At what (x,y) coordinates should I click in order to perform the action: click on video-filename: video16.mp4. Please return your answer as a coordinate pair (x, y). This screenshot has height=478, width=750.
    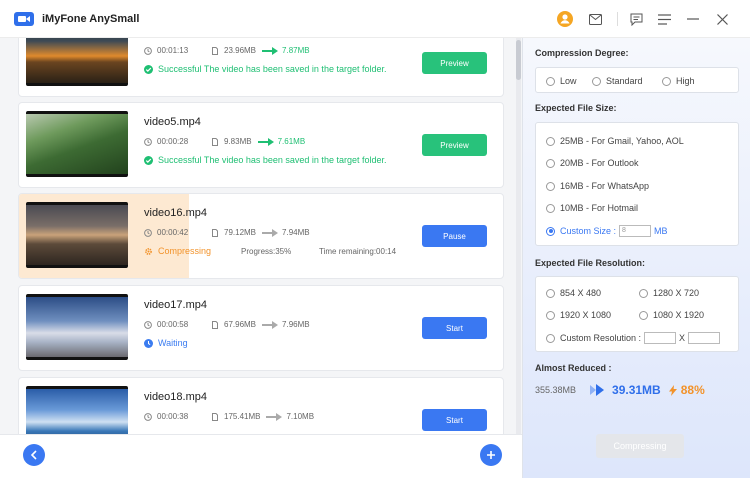
    Looking at the image, I should click on (175, 213).